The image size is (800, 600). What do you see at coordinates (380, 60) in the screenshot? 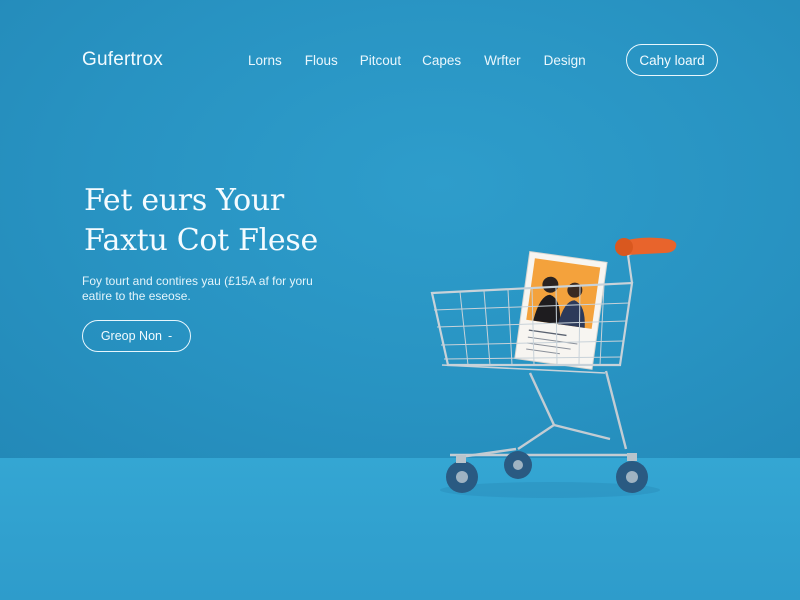
I see `nav-item-3: Pitcout` at bounding box center [380, 60].